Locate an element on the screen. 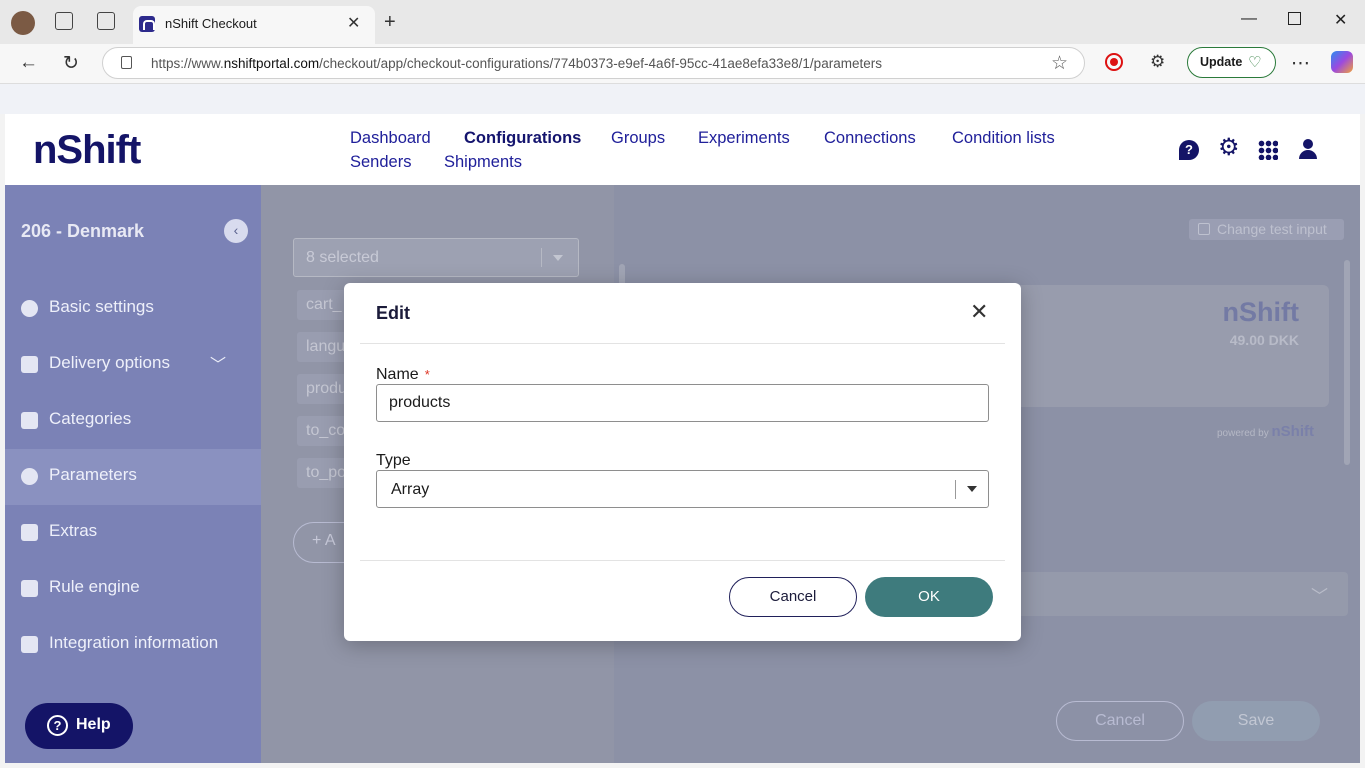 The image size is (1365, 768). param-chip: cart_ is located at coordinates (324, 305).